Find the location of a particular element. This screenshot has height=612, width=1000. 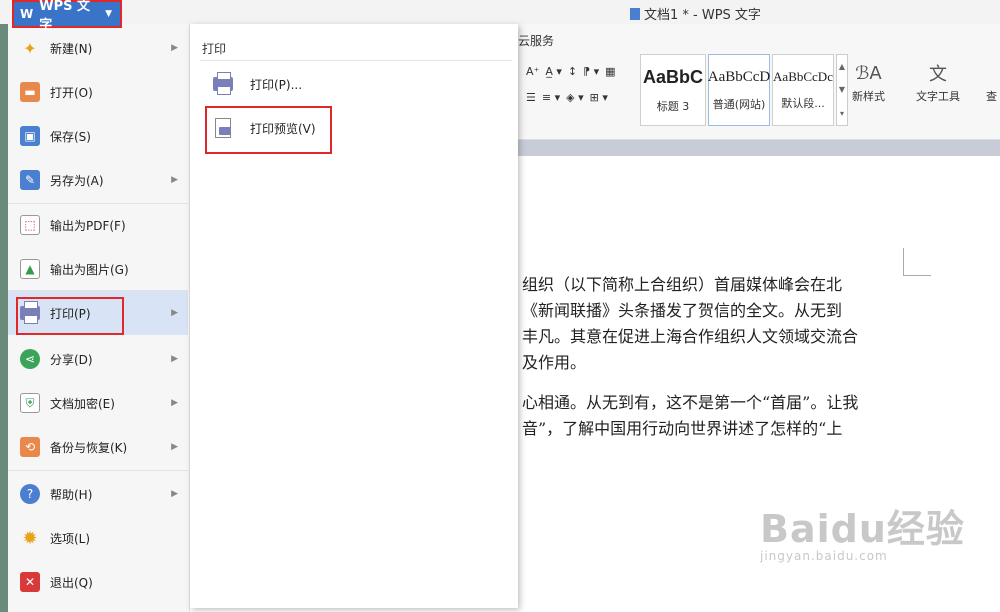

text-tools-icon: 文 is located at coordinates (938, 74).